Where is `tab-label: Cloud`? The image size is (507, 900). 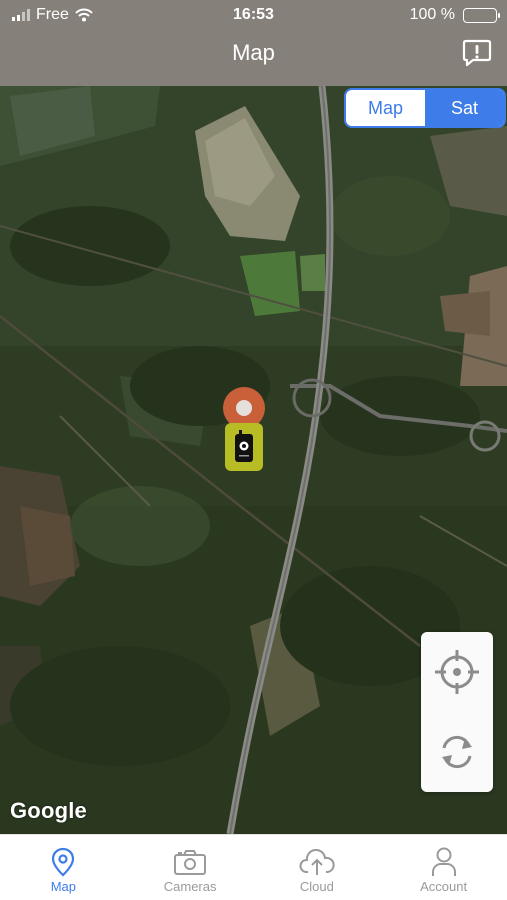 tab-label: Cloud is located at coordinates (316, 886).